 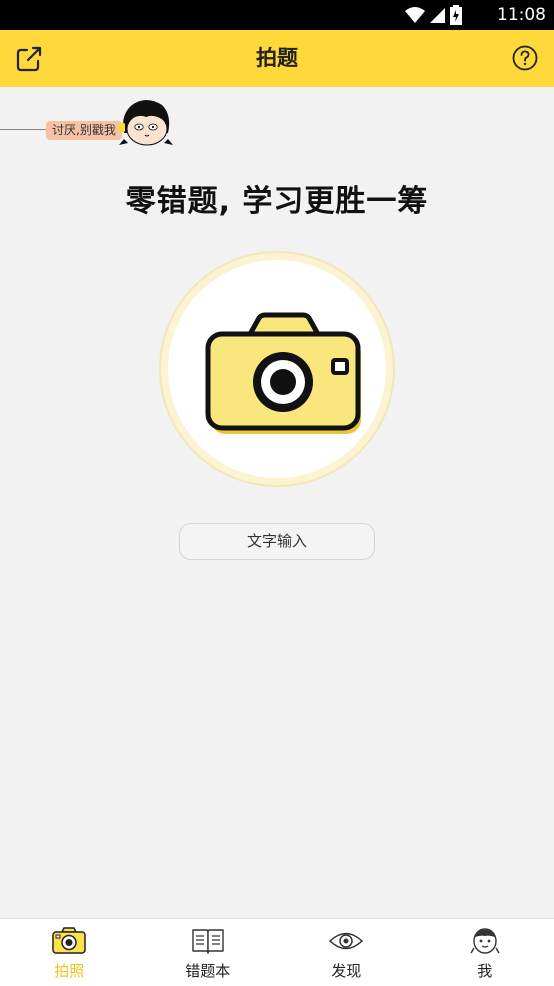 What do you see at coordinates (277, 201) in the screenshot?
I see `slogan-heading: 零错题, 学习更胜一筹` at bounding box center [277, 201].